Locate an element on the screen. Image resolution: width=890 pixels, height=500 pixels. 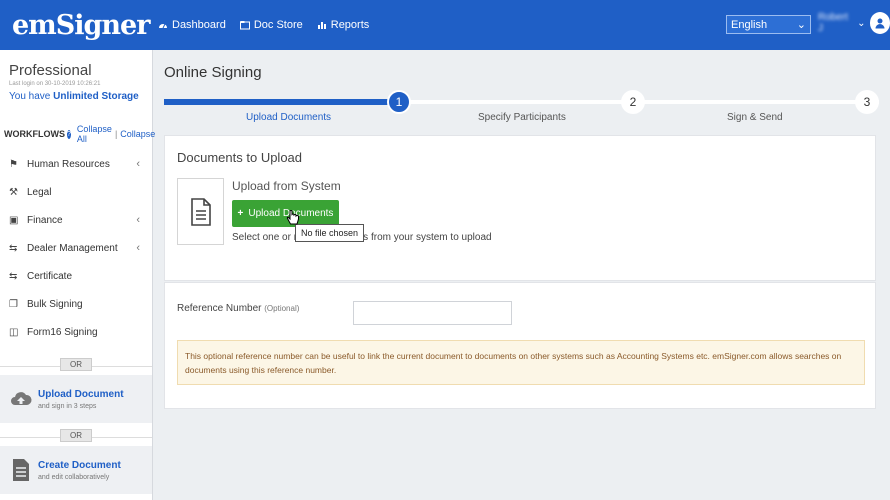
briefcase-icon: ▣ is located at coordinates (14, 220).